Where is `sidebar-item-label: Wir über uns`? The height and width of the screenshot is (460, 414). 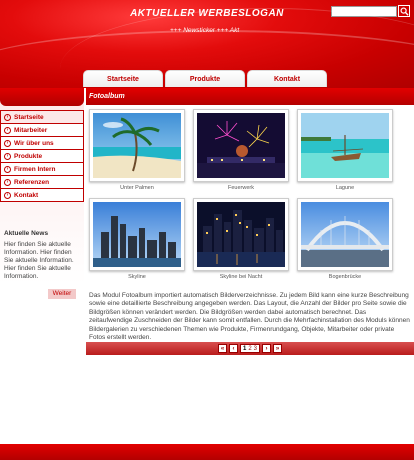 sidebar-item-label: Wir über uns is located at coordinates (34, 143).